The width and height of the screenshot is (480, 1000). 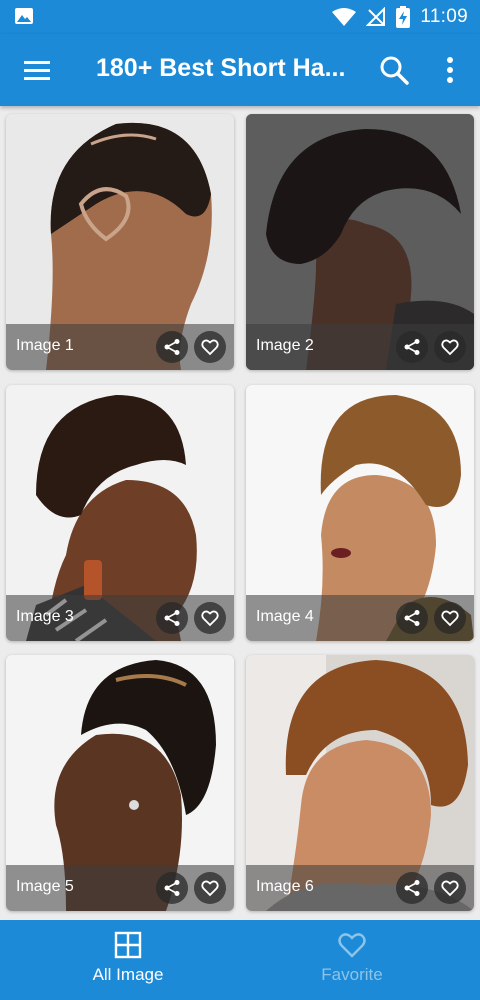 What do you see at coordinates (360, 347) in the screenshot?
I see `card-caption: Image 2` at bounding box center [360, 347].